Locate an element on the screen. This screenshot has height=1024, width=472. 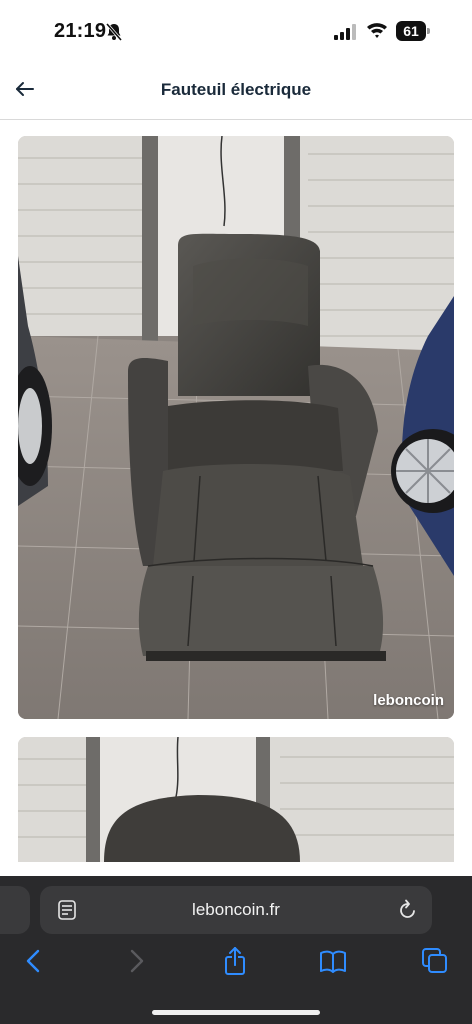
app-header: Fauteuil électrique is located at coordinates (236, 91).